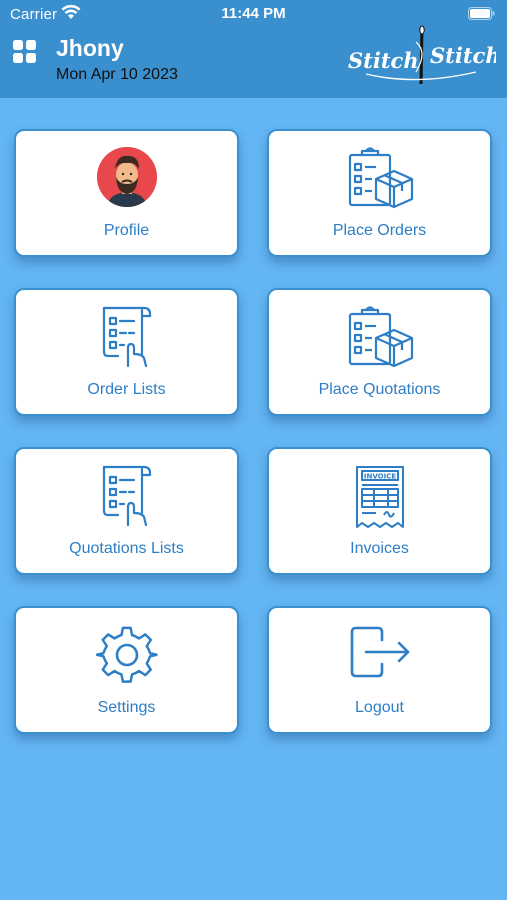 Image resolution: width=507 pixels, height=900 pixels. I want to click on svg-text: INVOICE, so click(379, 477).